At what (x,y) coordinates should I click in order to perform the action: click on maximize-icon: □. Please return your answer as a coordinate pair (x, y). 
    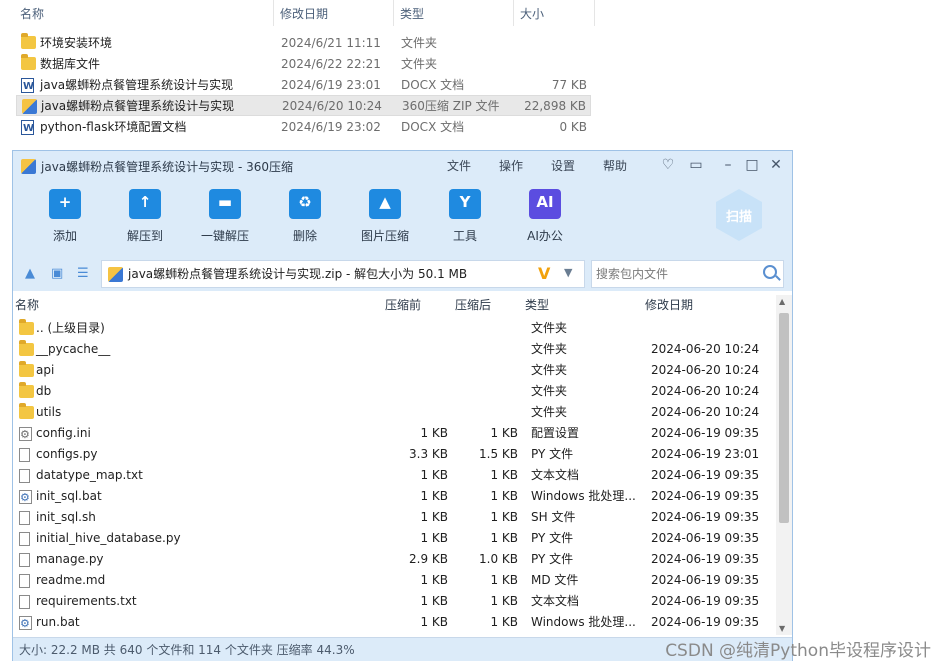
    Looking at the image, I should click on (752, 165).